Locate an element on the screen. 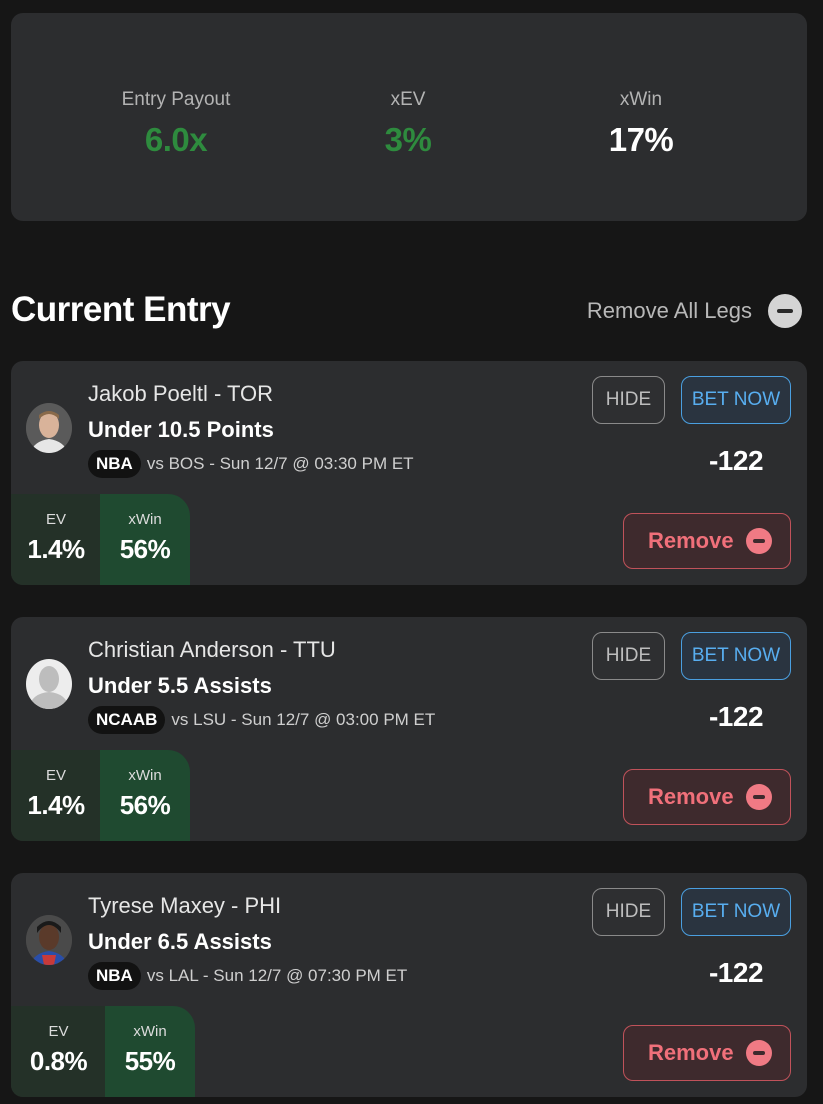 Image resolution: width=823 pixels, height=1104 pixels. entry-payout-stat: Entry Payout 6.0x is located at coordinates (176, 124).